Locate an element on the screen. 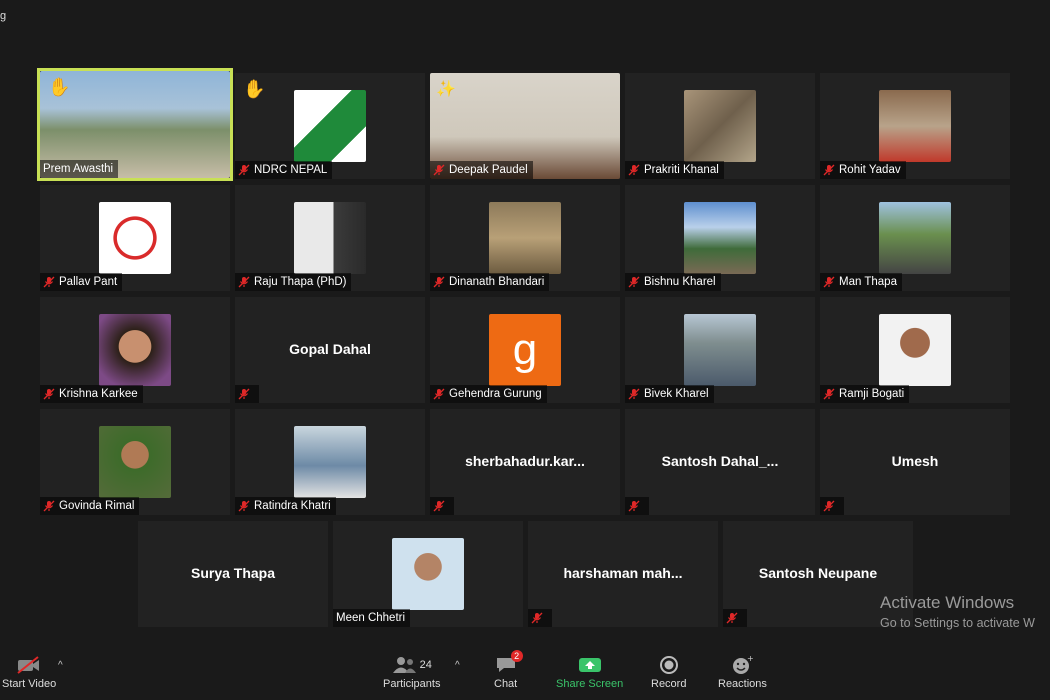 The image size is (1050, 700). start-video-label: Start Video is located at coordinates (29, 684).